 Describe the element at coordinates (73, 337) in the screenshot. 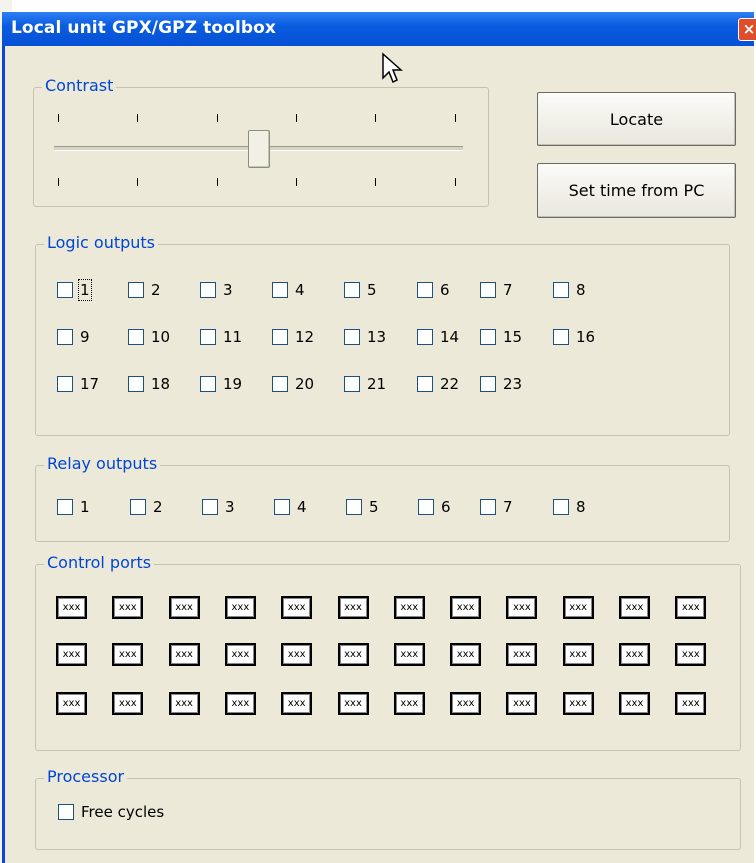

I see `output-checkbox-9: 9` at that location.